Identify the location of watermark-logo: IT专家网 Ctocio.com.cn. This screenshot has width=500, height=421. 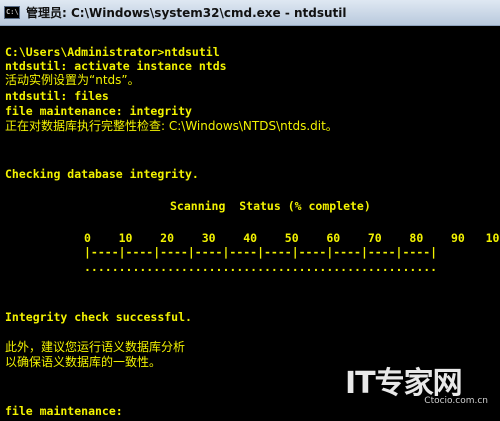
(417, 385).